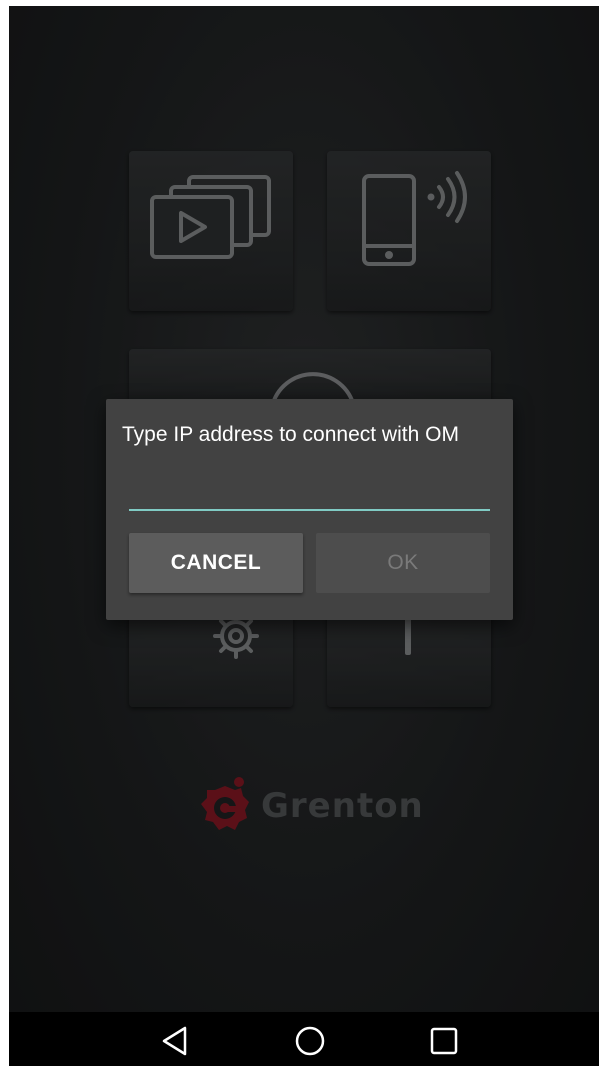 The width and height of the screenshot is (599, 1066). I want to click on dialog-title: Type IP address to connect with OM, so click(290, 434).